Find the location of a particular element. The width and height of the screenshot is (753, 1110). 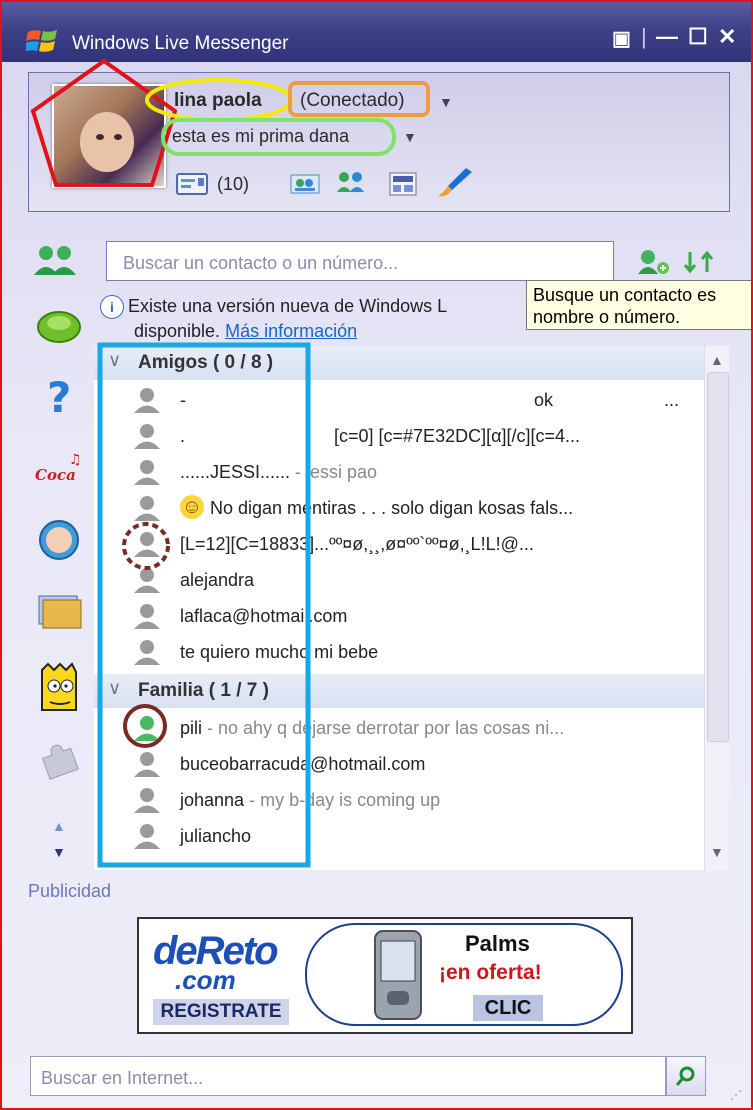

green-disc-icon is located at coordinates (59, 327).